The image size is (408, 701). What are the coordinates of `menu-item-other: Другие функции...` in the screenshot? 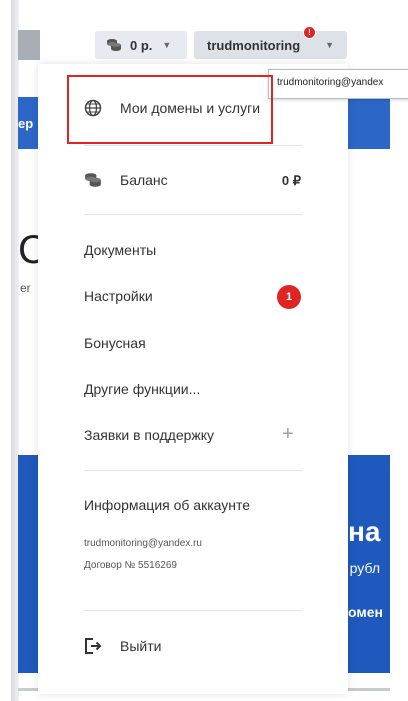 It's located at (142, 389).